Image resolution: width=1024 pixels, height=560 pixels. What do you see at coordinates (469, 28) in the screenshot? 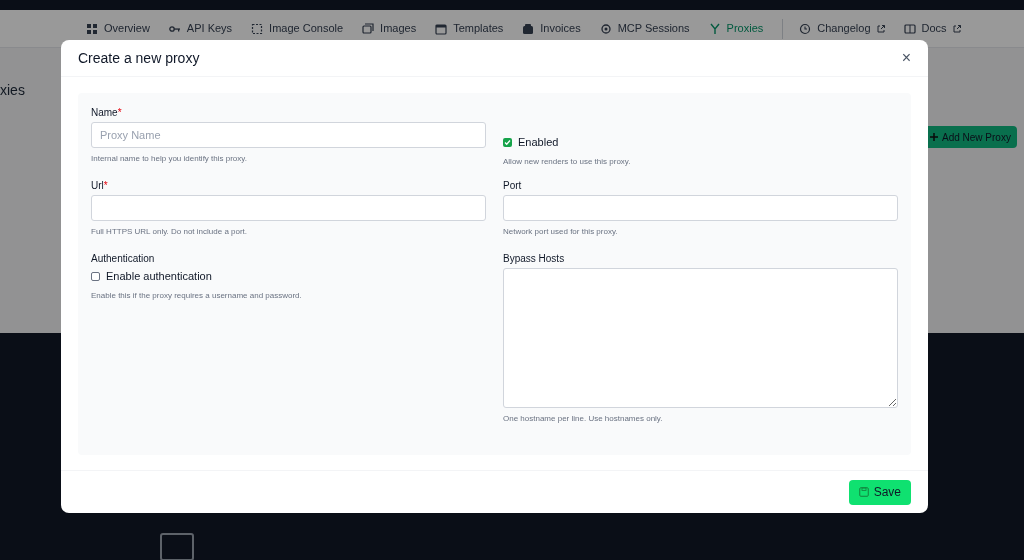
I see `nav-tab: Templates` at bounding box center [469, 28].